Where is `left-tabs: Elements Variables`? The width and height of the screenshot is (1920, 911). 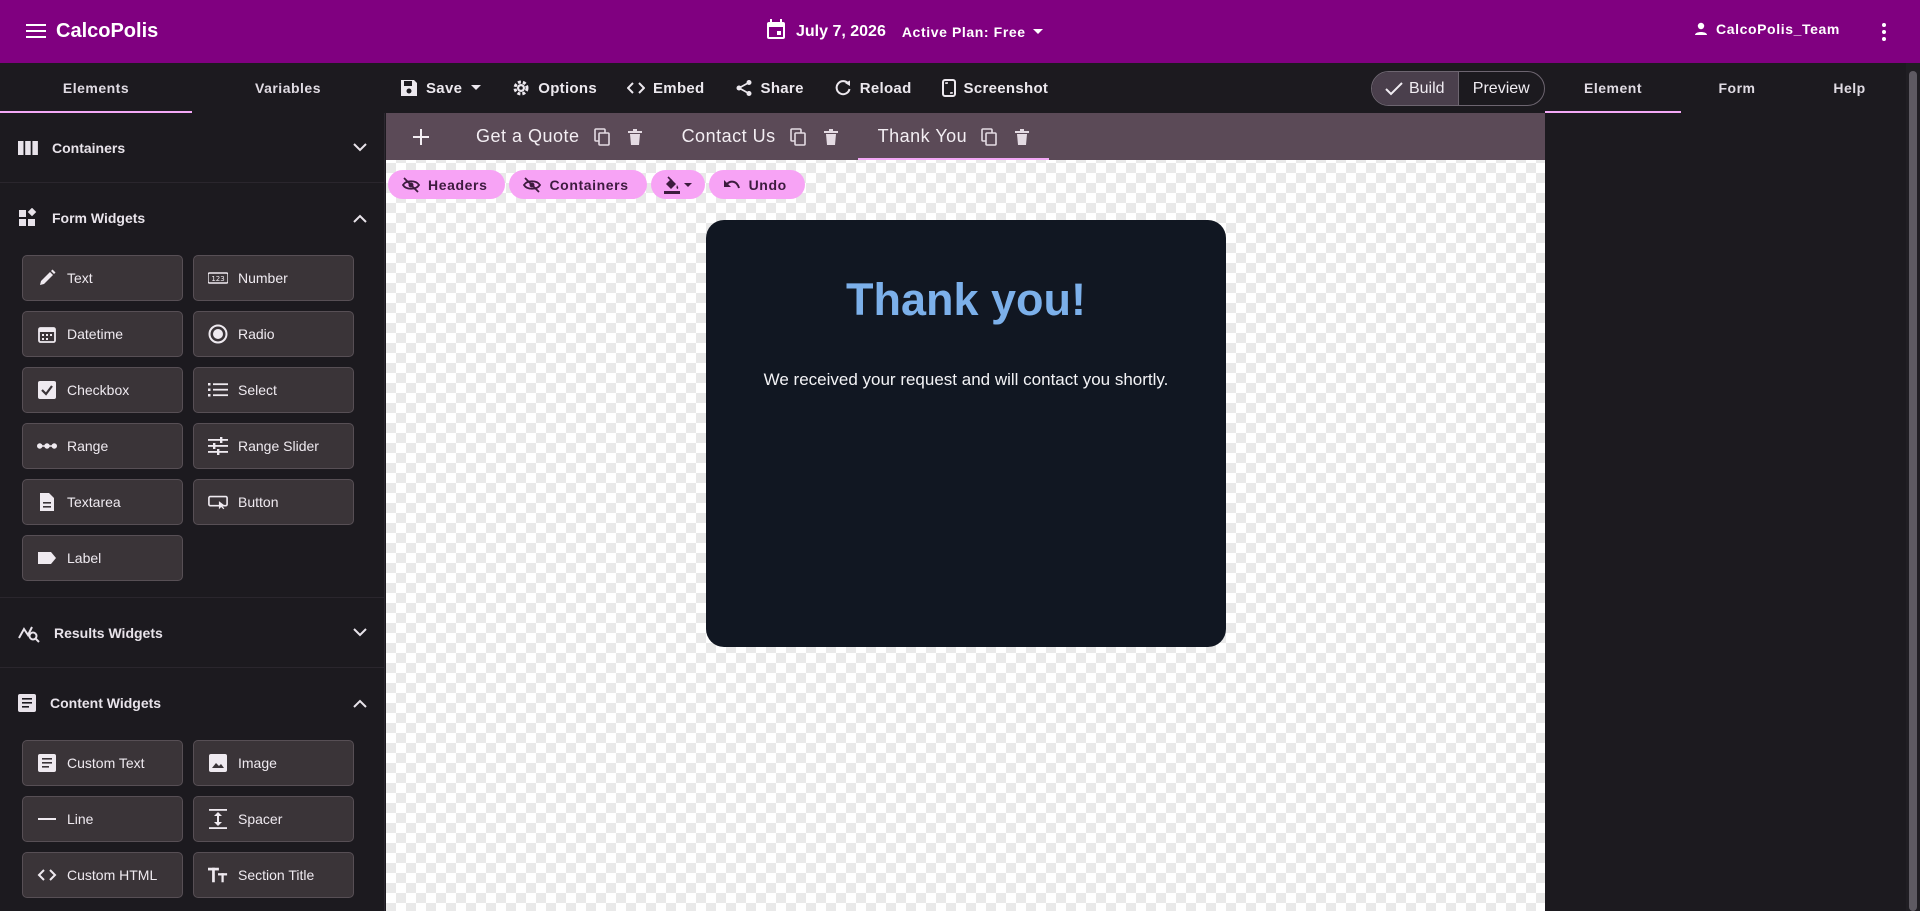 left-tabs: Elements Variables is located at coordinates (192, 88).